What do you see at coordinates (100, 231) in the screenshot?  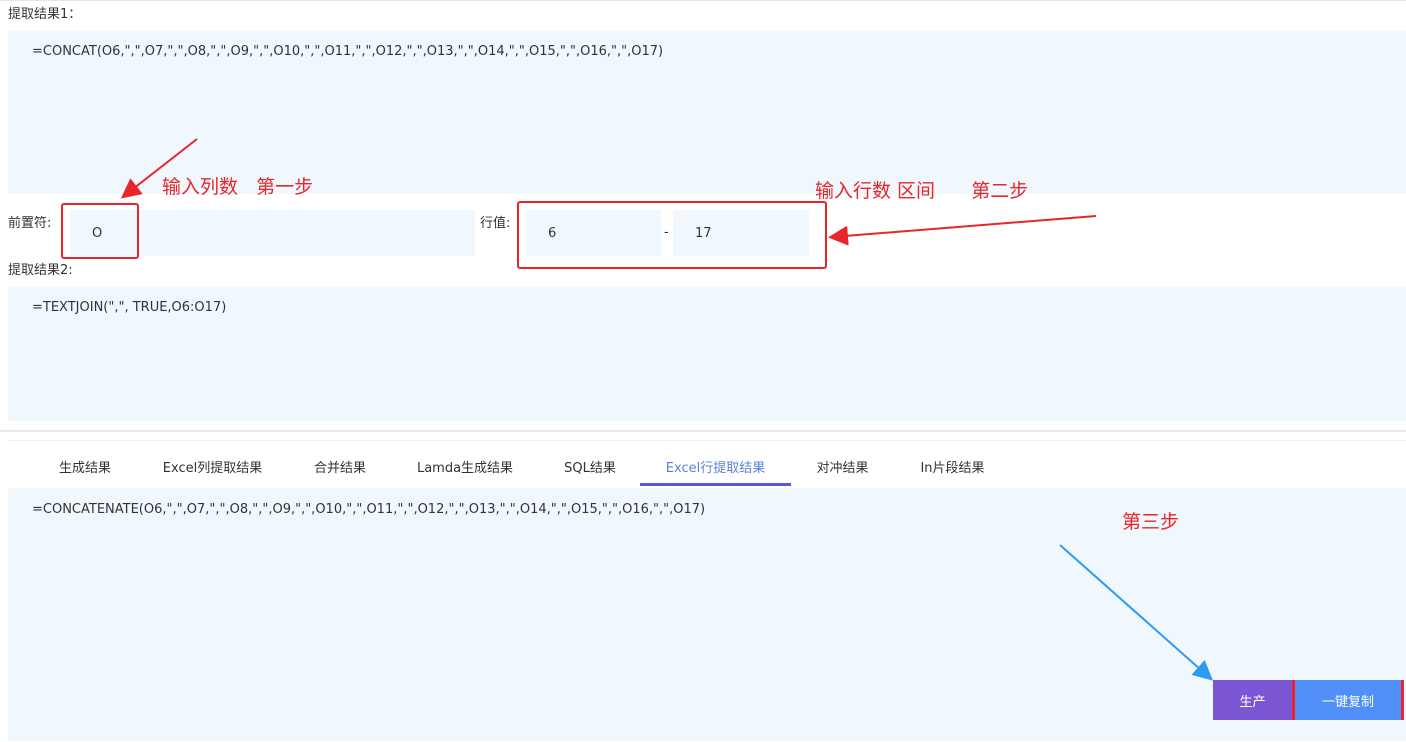 I see `annotation-box-prefix` at bounding box center [100, 231].